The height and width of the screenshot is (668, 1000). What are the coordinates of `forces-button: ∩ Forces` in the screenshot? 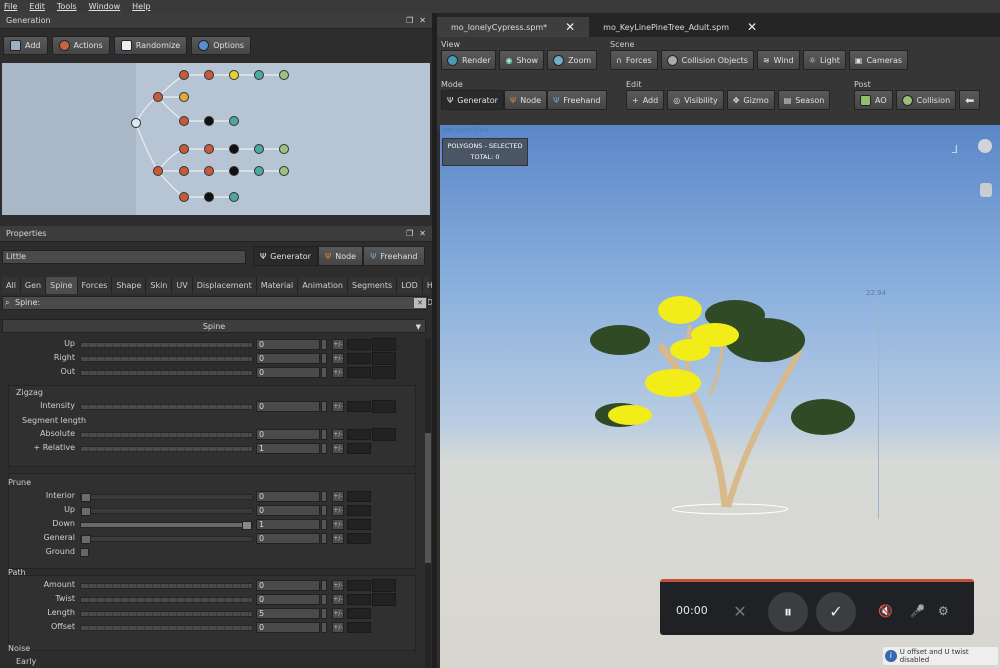 It's located at (634, 60).